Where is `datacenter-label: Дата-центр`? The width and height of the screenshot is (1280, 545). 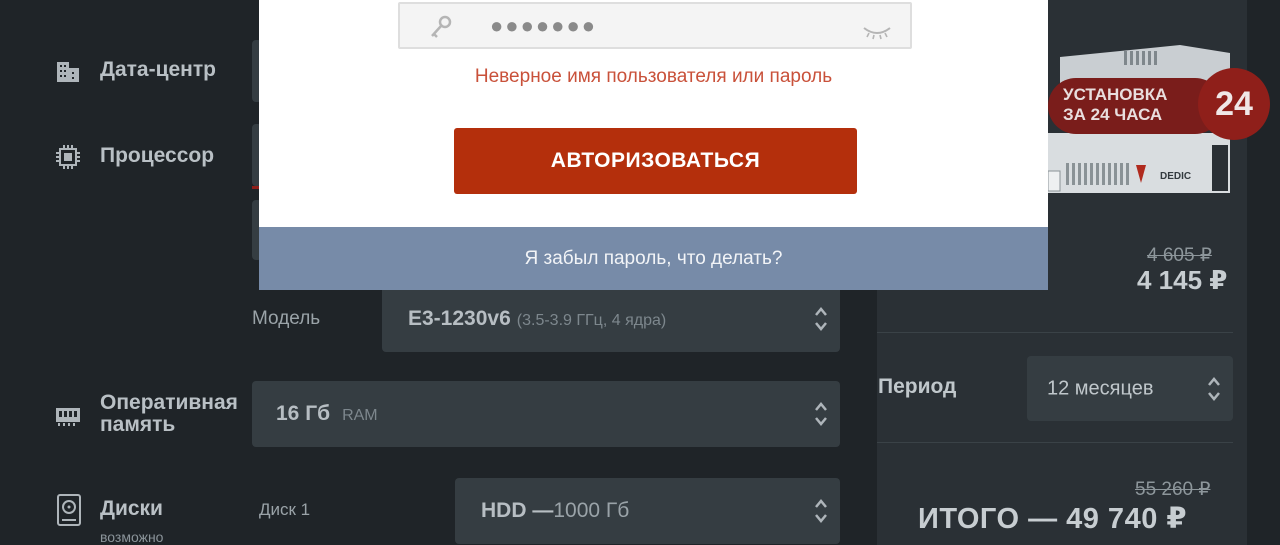 datacenter-label: Дата-центр is located at coordinates (158, 69).